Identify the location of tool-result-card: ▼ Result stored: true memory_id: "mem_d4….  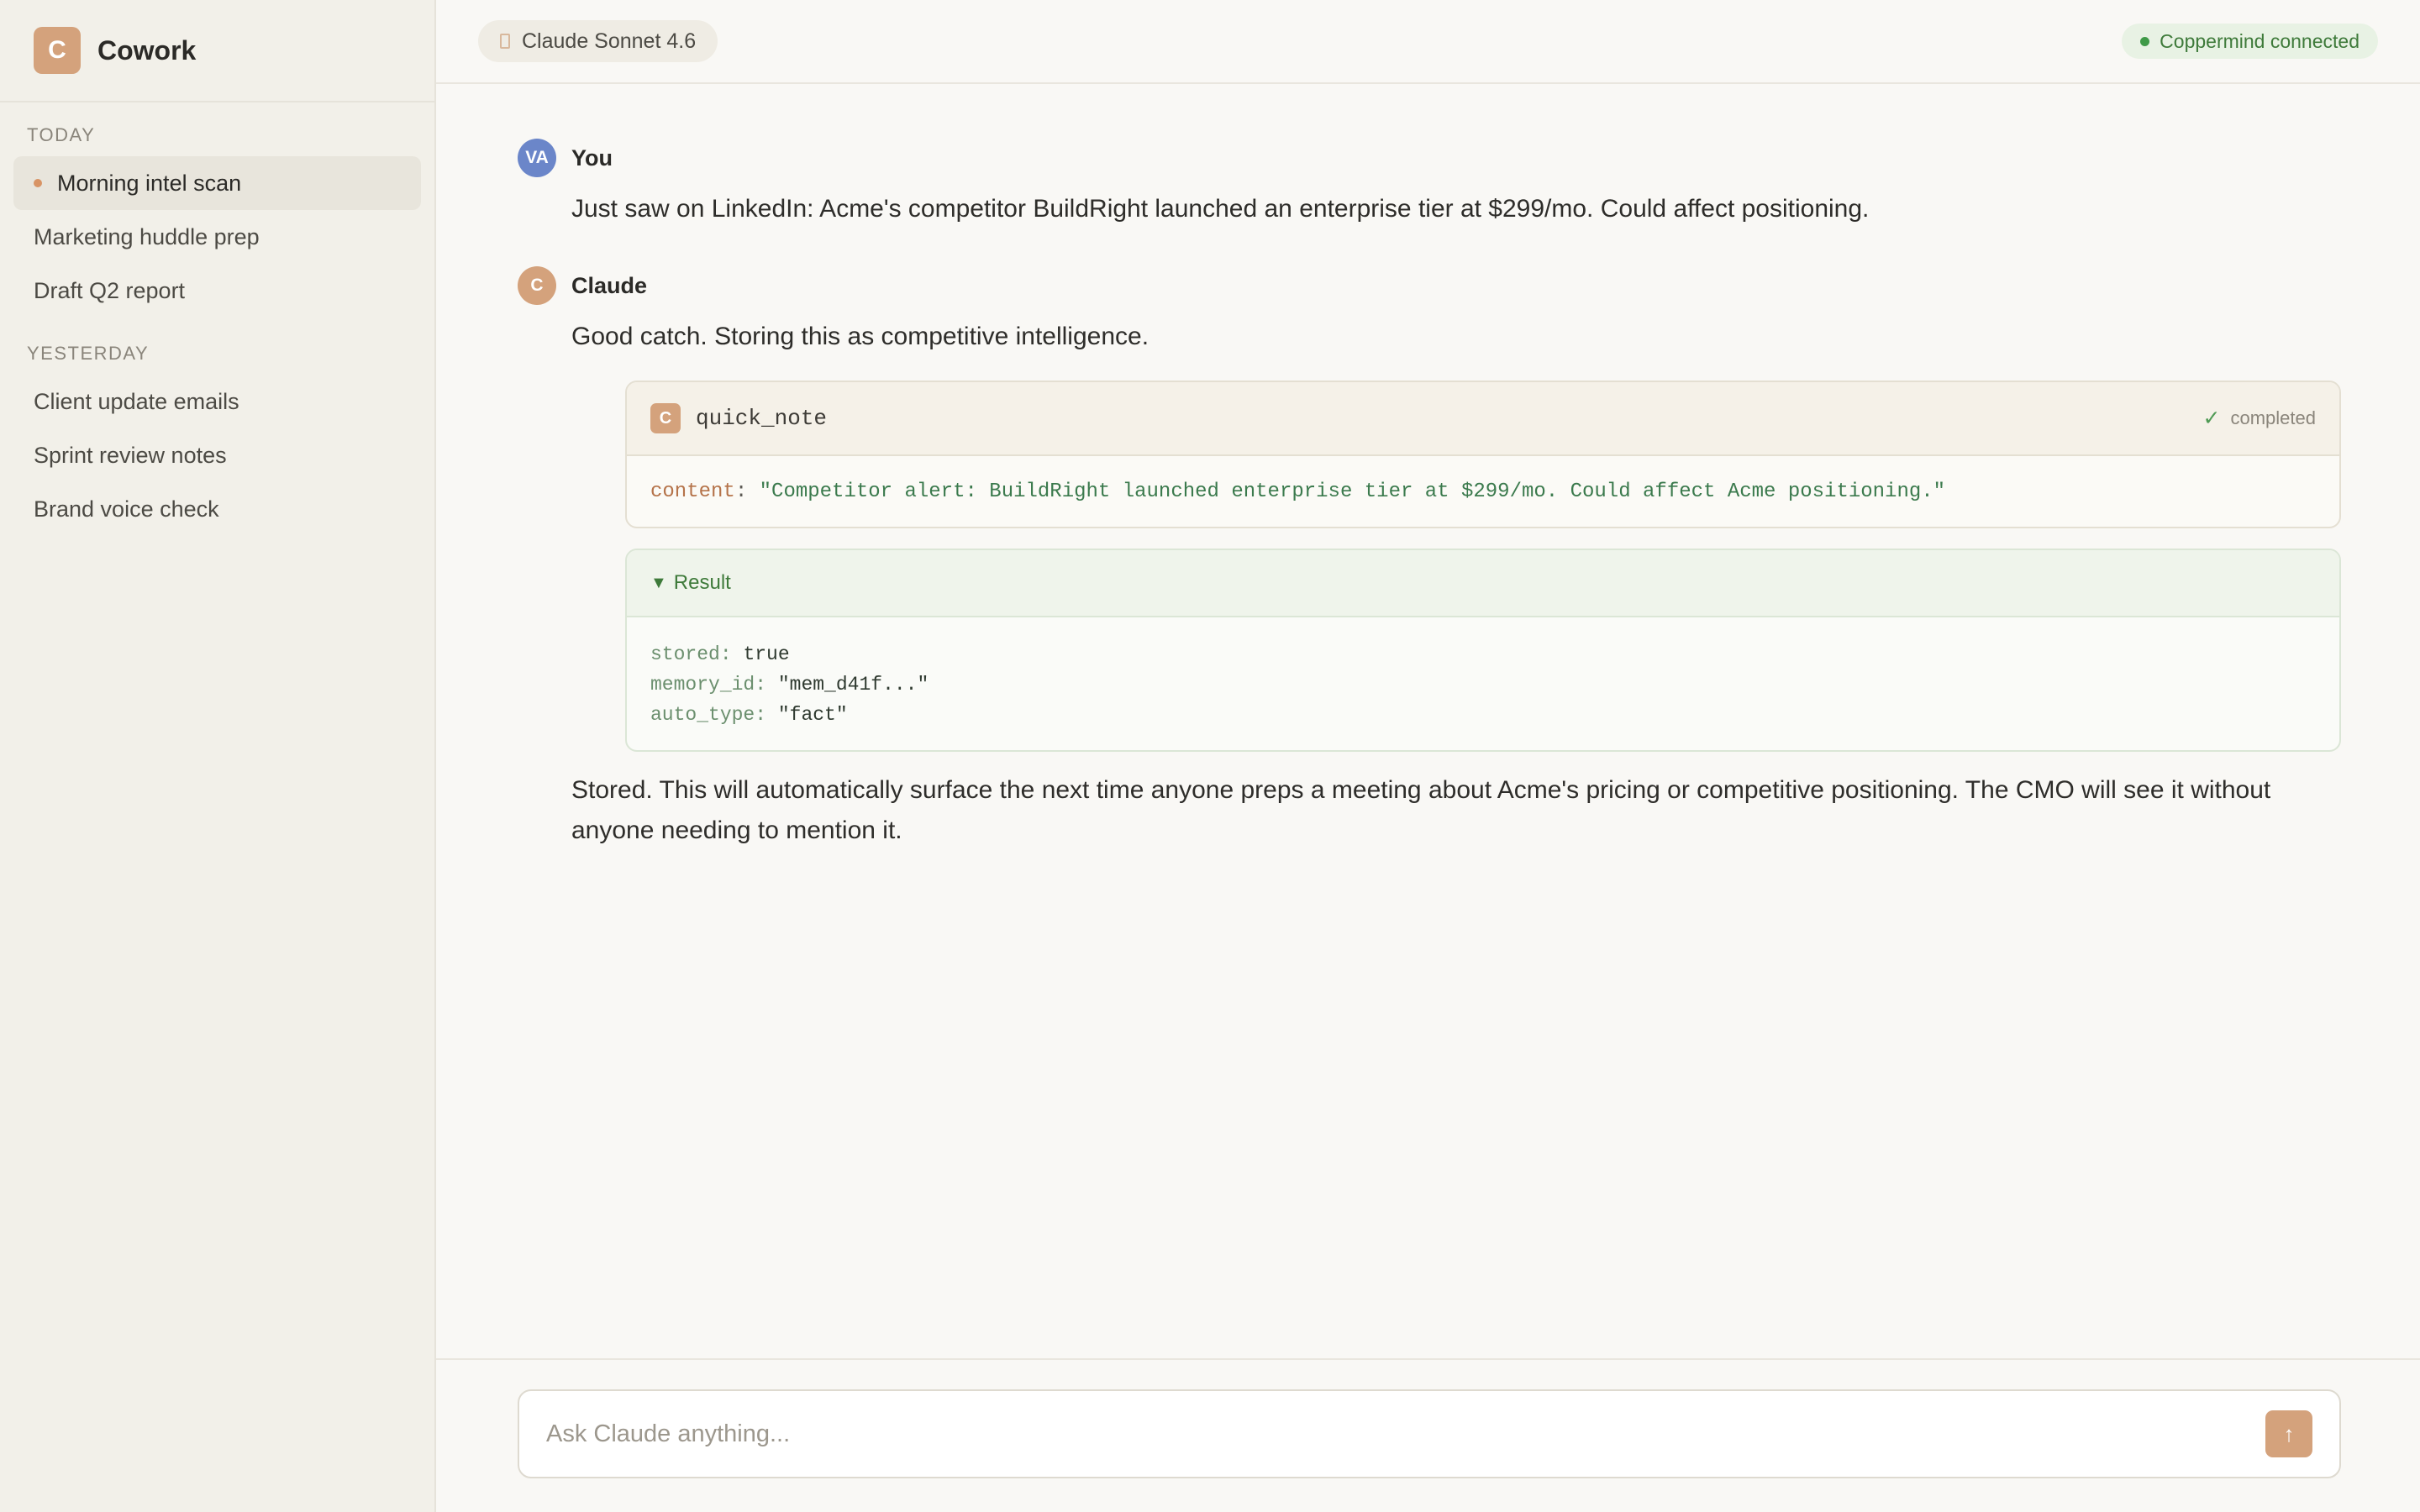
(1483, 650).